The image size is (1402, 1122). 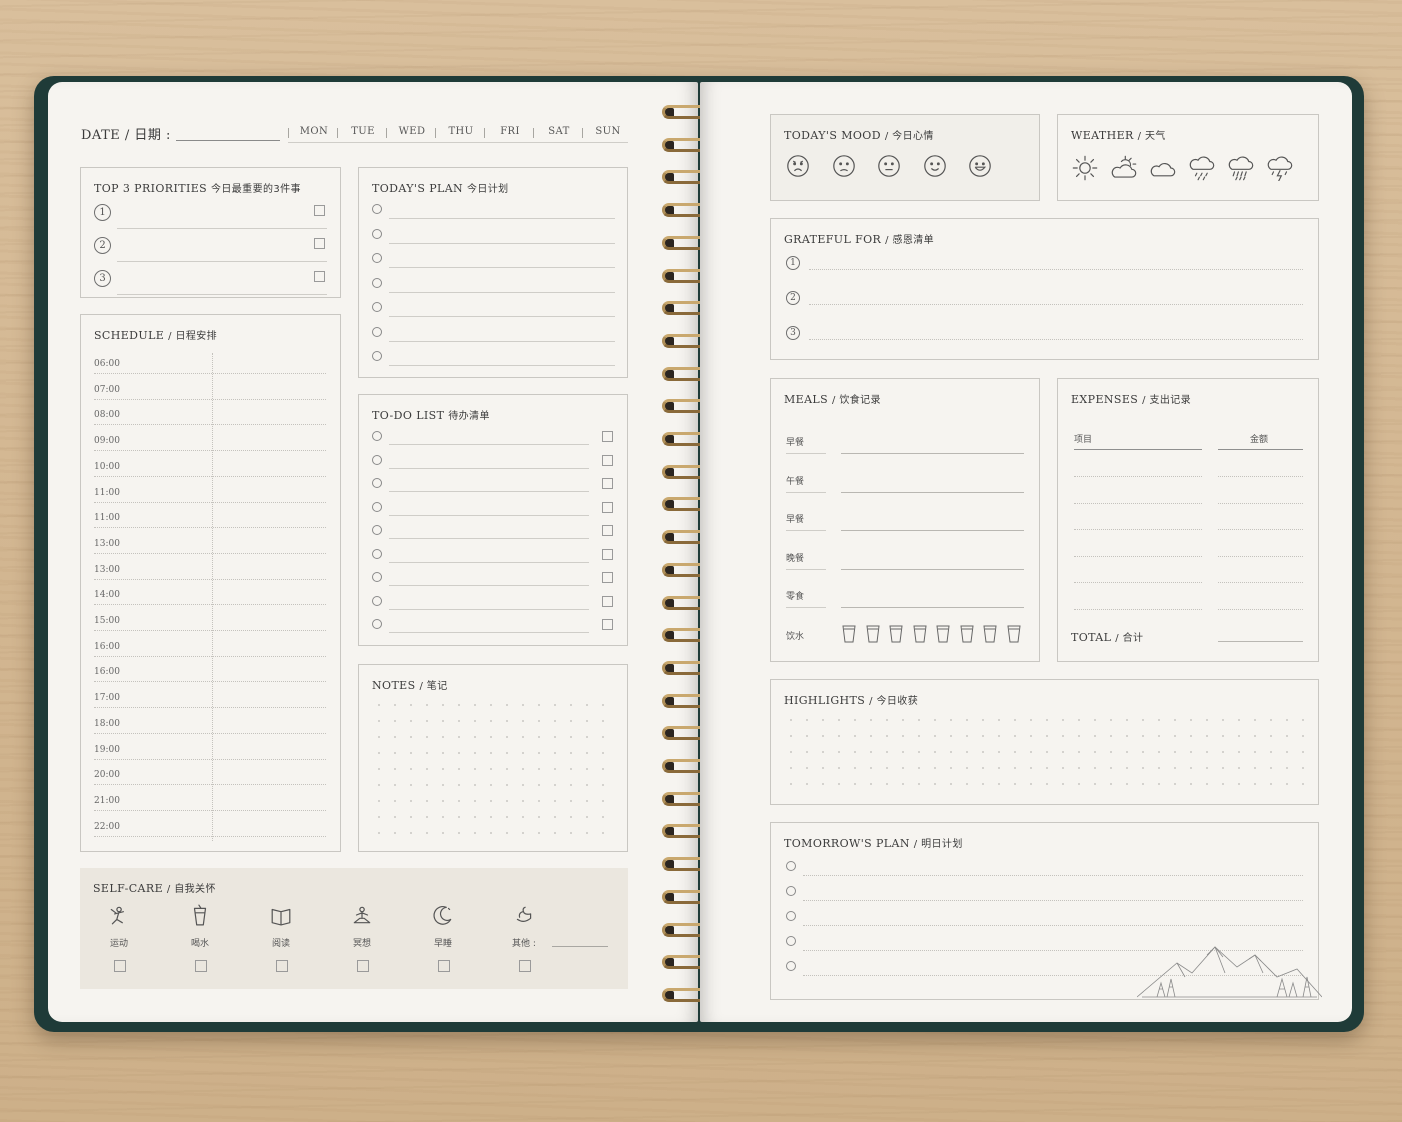 What do you see at coordinates (461, 131) in the screenshot?
I see `weekday-thu: THU` at bounding box center [461, 131].